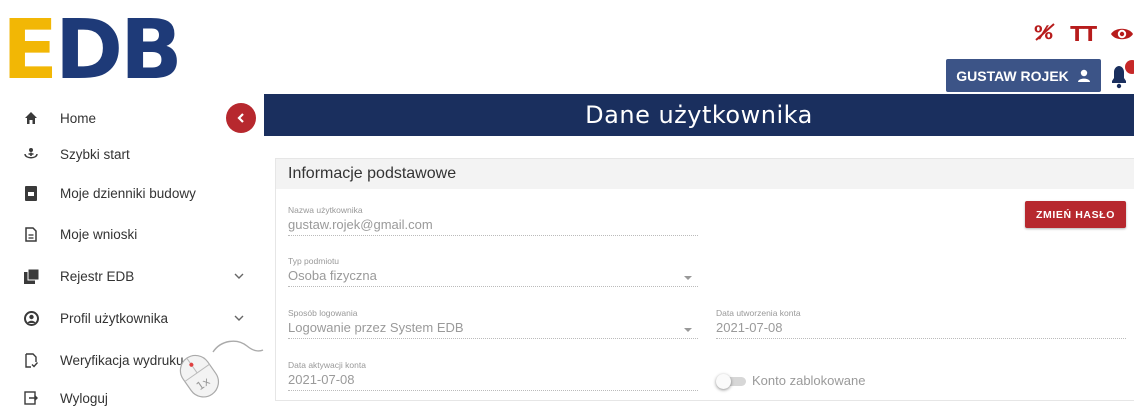 This screenshot has height=416, width=1134. Describe the element at coordinates (84, 398) in the screenshot. I see `sidebar-item-label: Wyloguj` at that location.